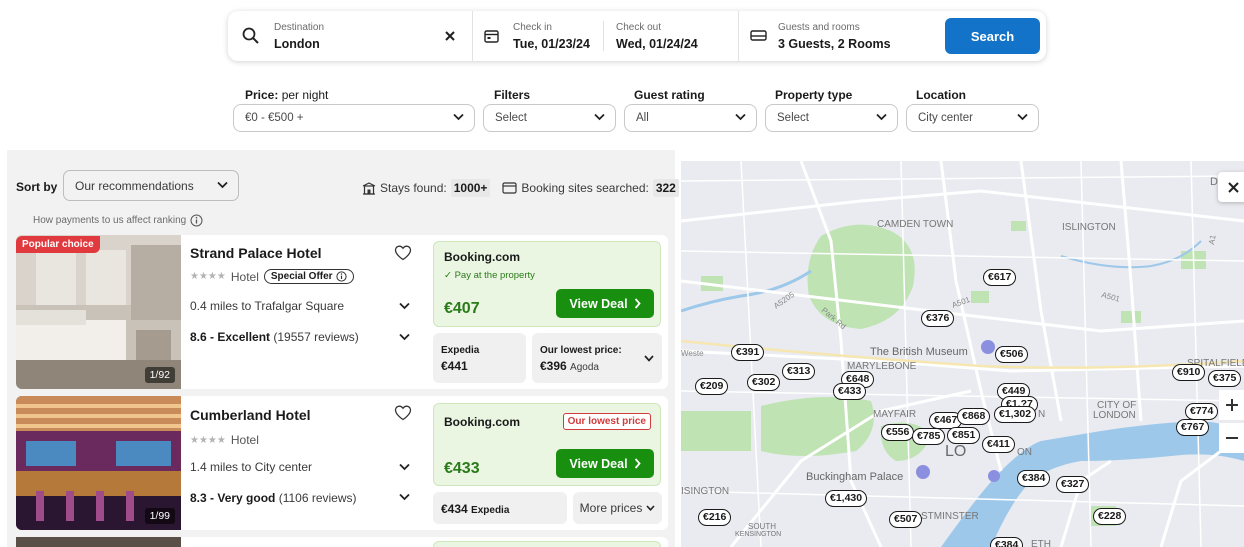 The height and width of the screenshot is (547, 1244). What do you see at coordinates (715, 517) in the screenshot?
I see `map-price-marker: €216` at bounding box center [715, 517].